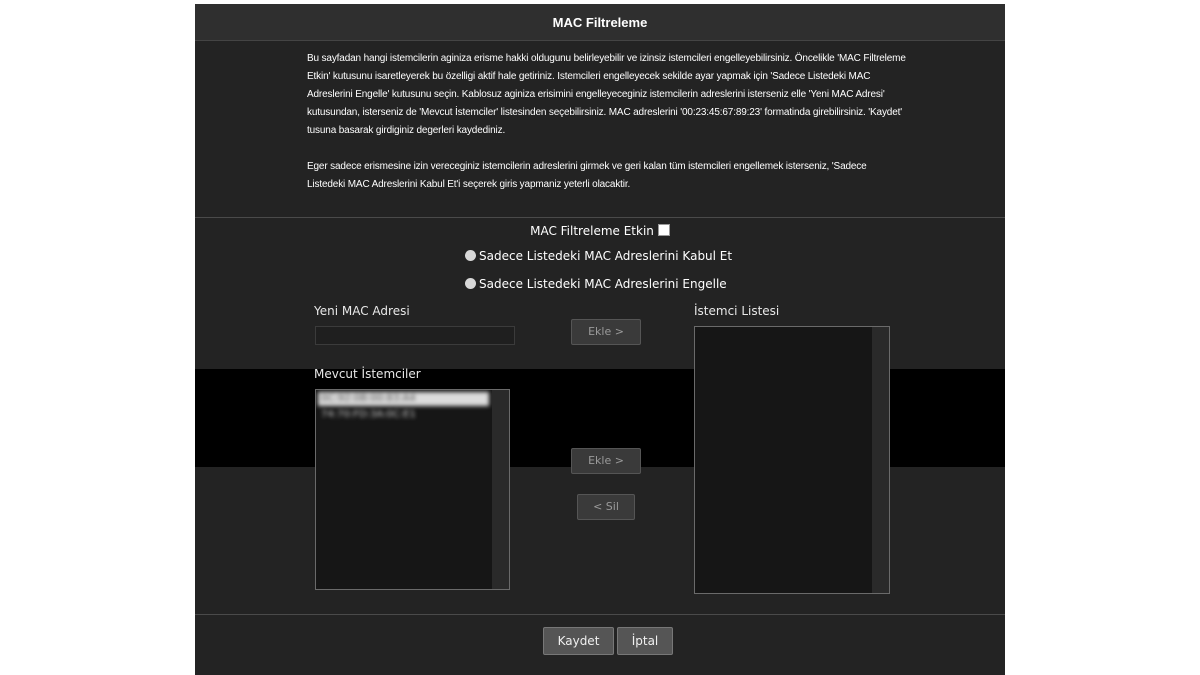 The width and height of the screenshot is (1200, 675). Describe the element at coordinates (578, 641) in the screenshot. I see `save-button: Kaydet` at that location.